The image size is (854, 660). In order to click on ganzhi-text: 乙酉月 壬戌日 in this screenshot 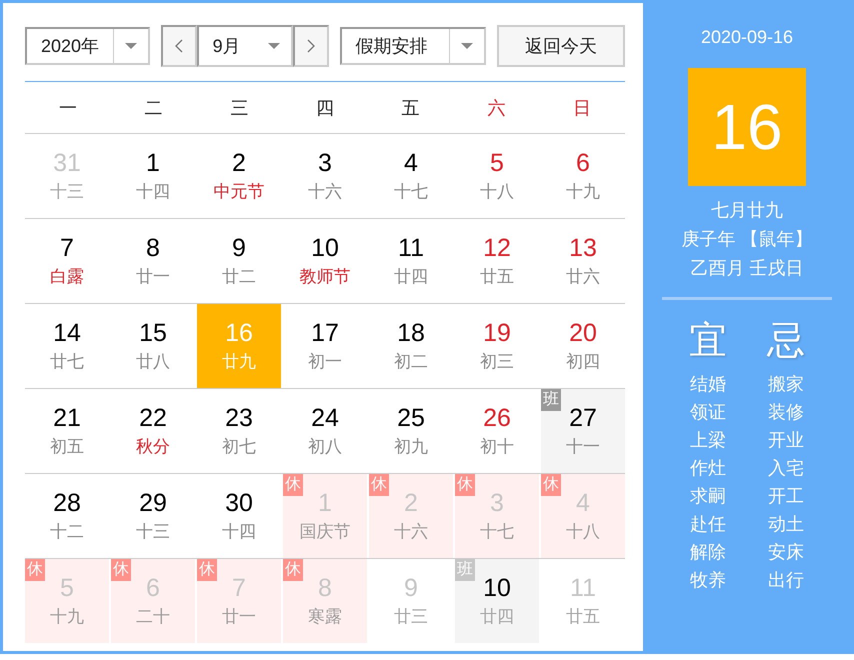, I will do `click(747, 268)`.